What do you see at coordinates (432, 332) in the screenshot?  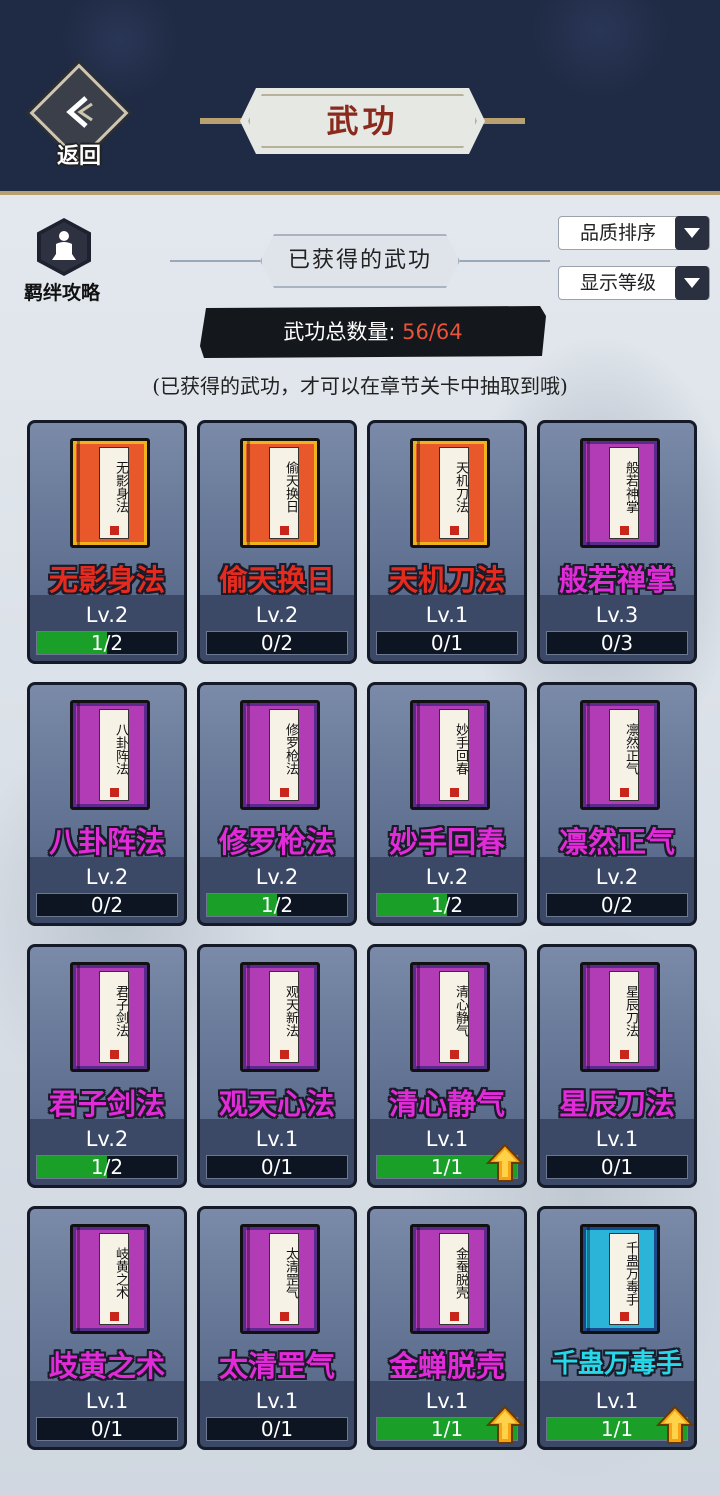 I see `skill-count-value: 56/64` at bounding box center [432, 332].